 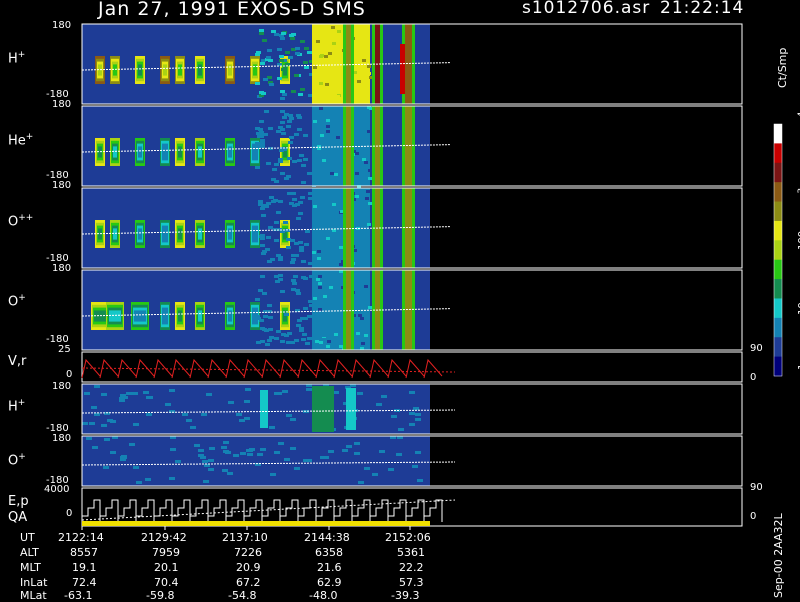 I want to click on vr-panel-frame, so click(x=412, y=367).